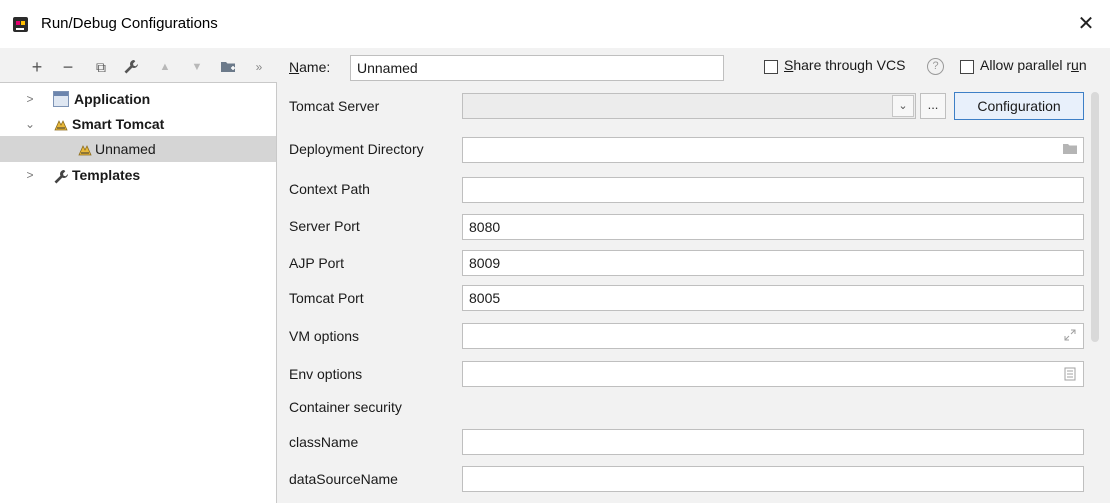 This screenshot has height=503, width=1110. Describe the element at coordinates (316, 263) in the screenshot. I see `ajp-port-label: AJP Port` at that location.